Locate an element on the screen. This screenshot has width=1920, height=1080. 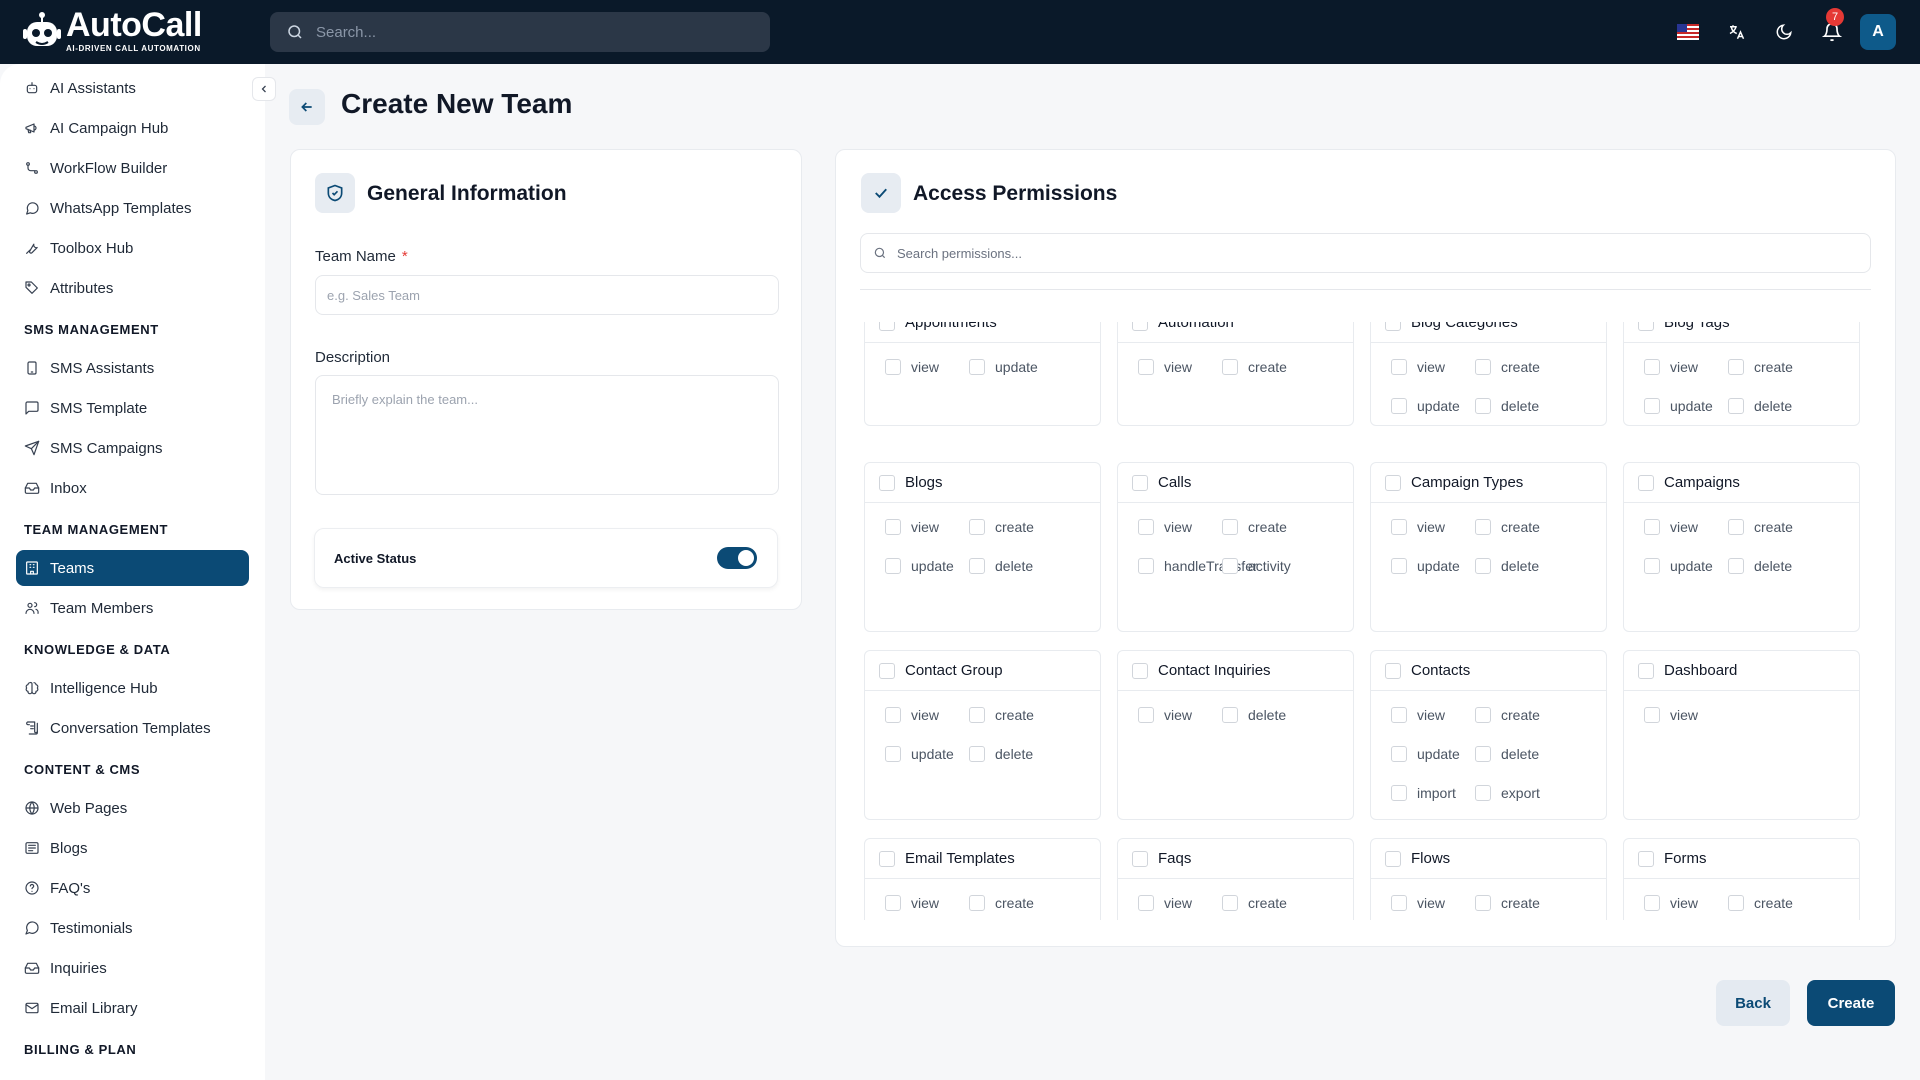
permission-group-header: Appointments is located at coordinates (982, 332).